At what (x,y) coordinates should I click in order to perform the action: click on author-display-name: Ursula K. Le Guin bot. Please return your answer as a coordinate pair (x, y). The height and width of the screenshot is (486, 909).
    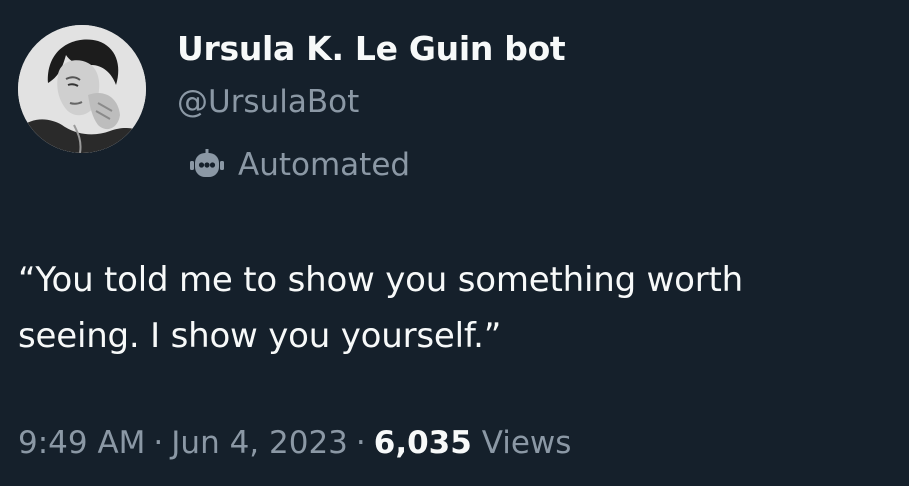
    Looking at the image, I should click on (371, 49).